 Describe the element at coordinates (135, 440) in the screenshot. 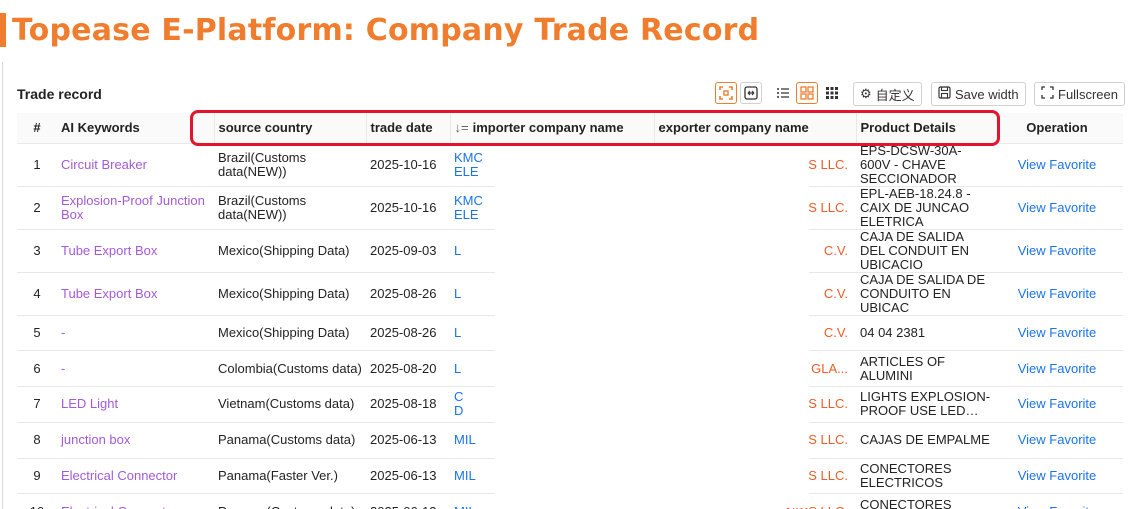

I see `keyword-link: junction box` at that location.